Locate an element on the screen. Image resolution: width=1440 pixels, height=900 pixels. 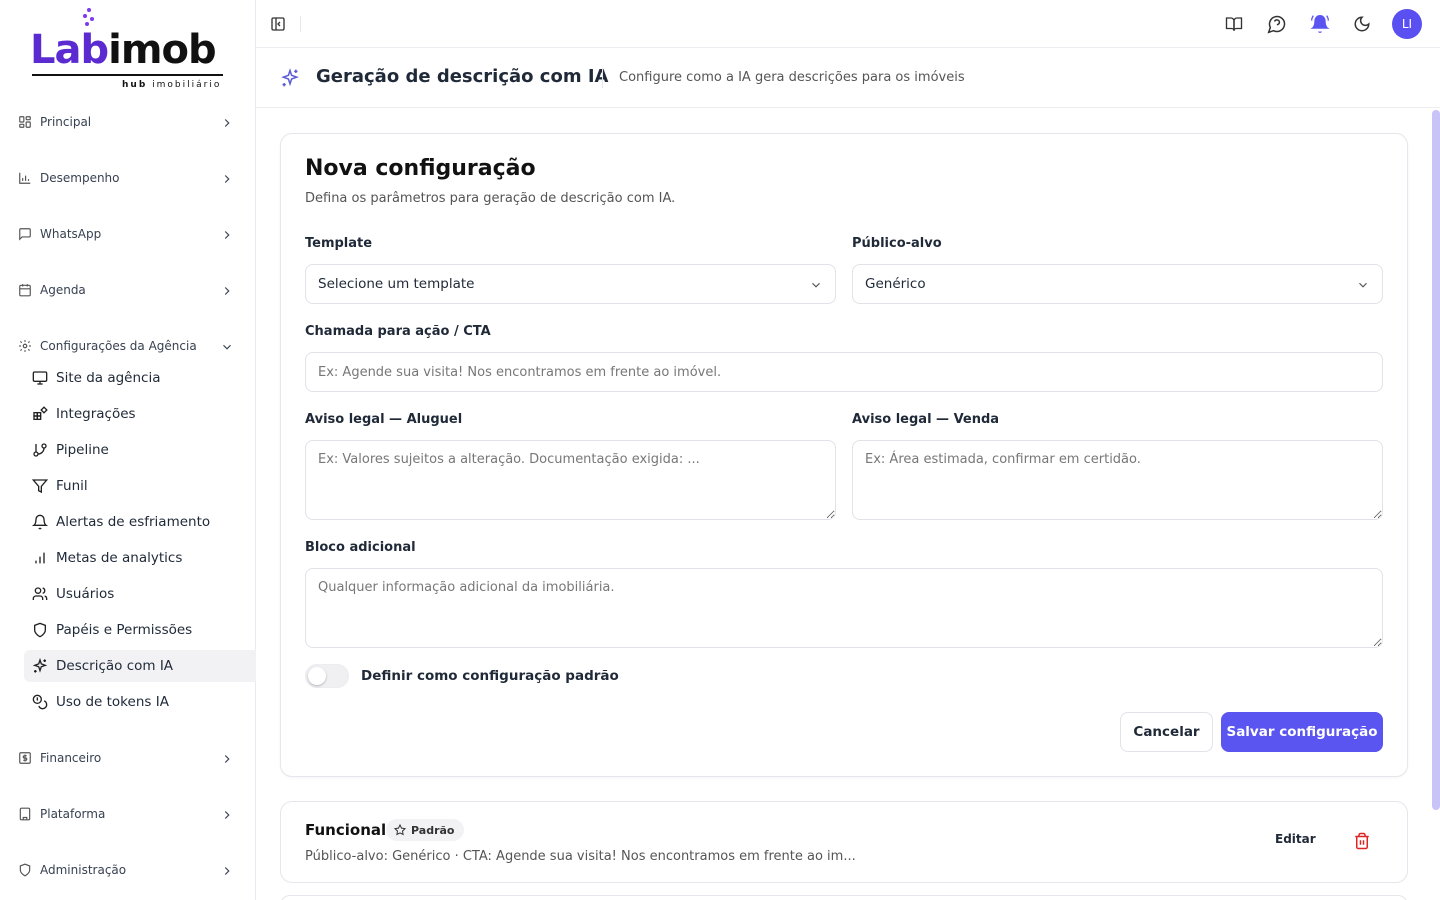
sparkles-icon is located at coordinates (40, 666).